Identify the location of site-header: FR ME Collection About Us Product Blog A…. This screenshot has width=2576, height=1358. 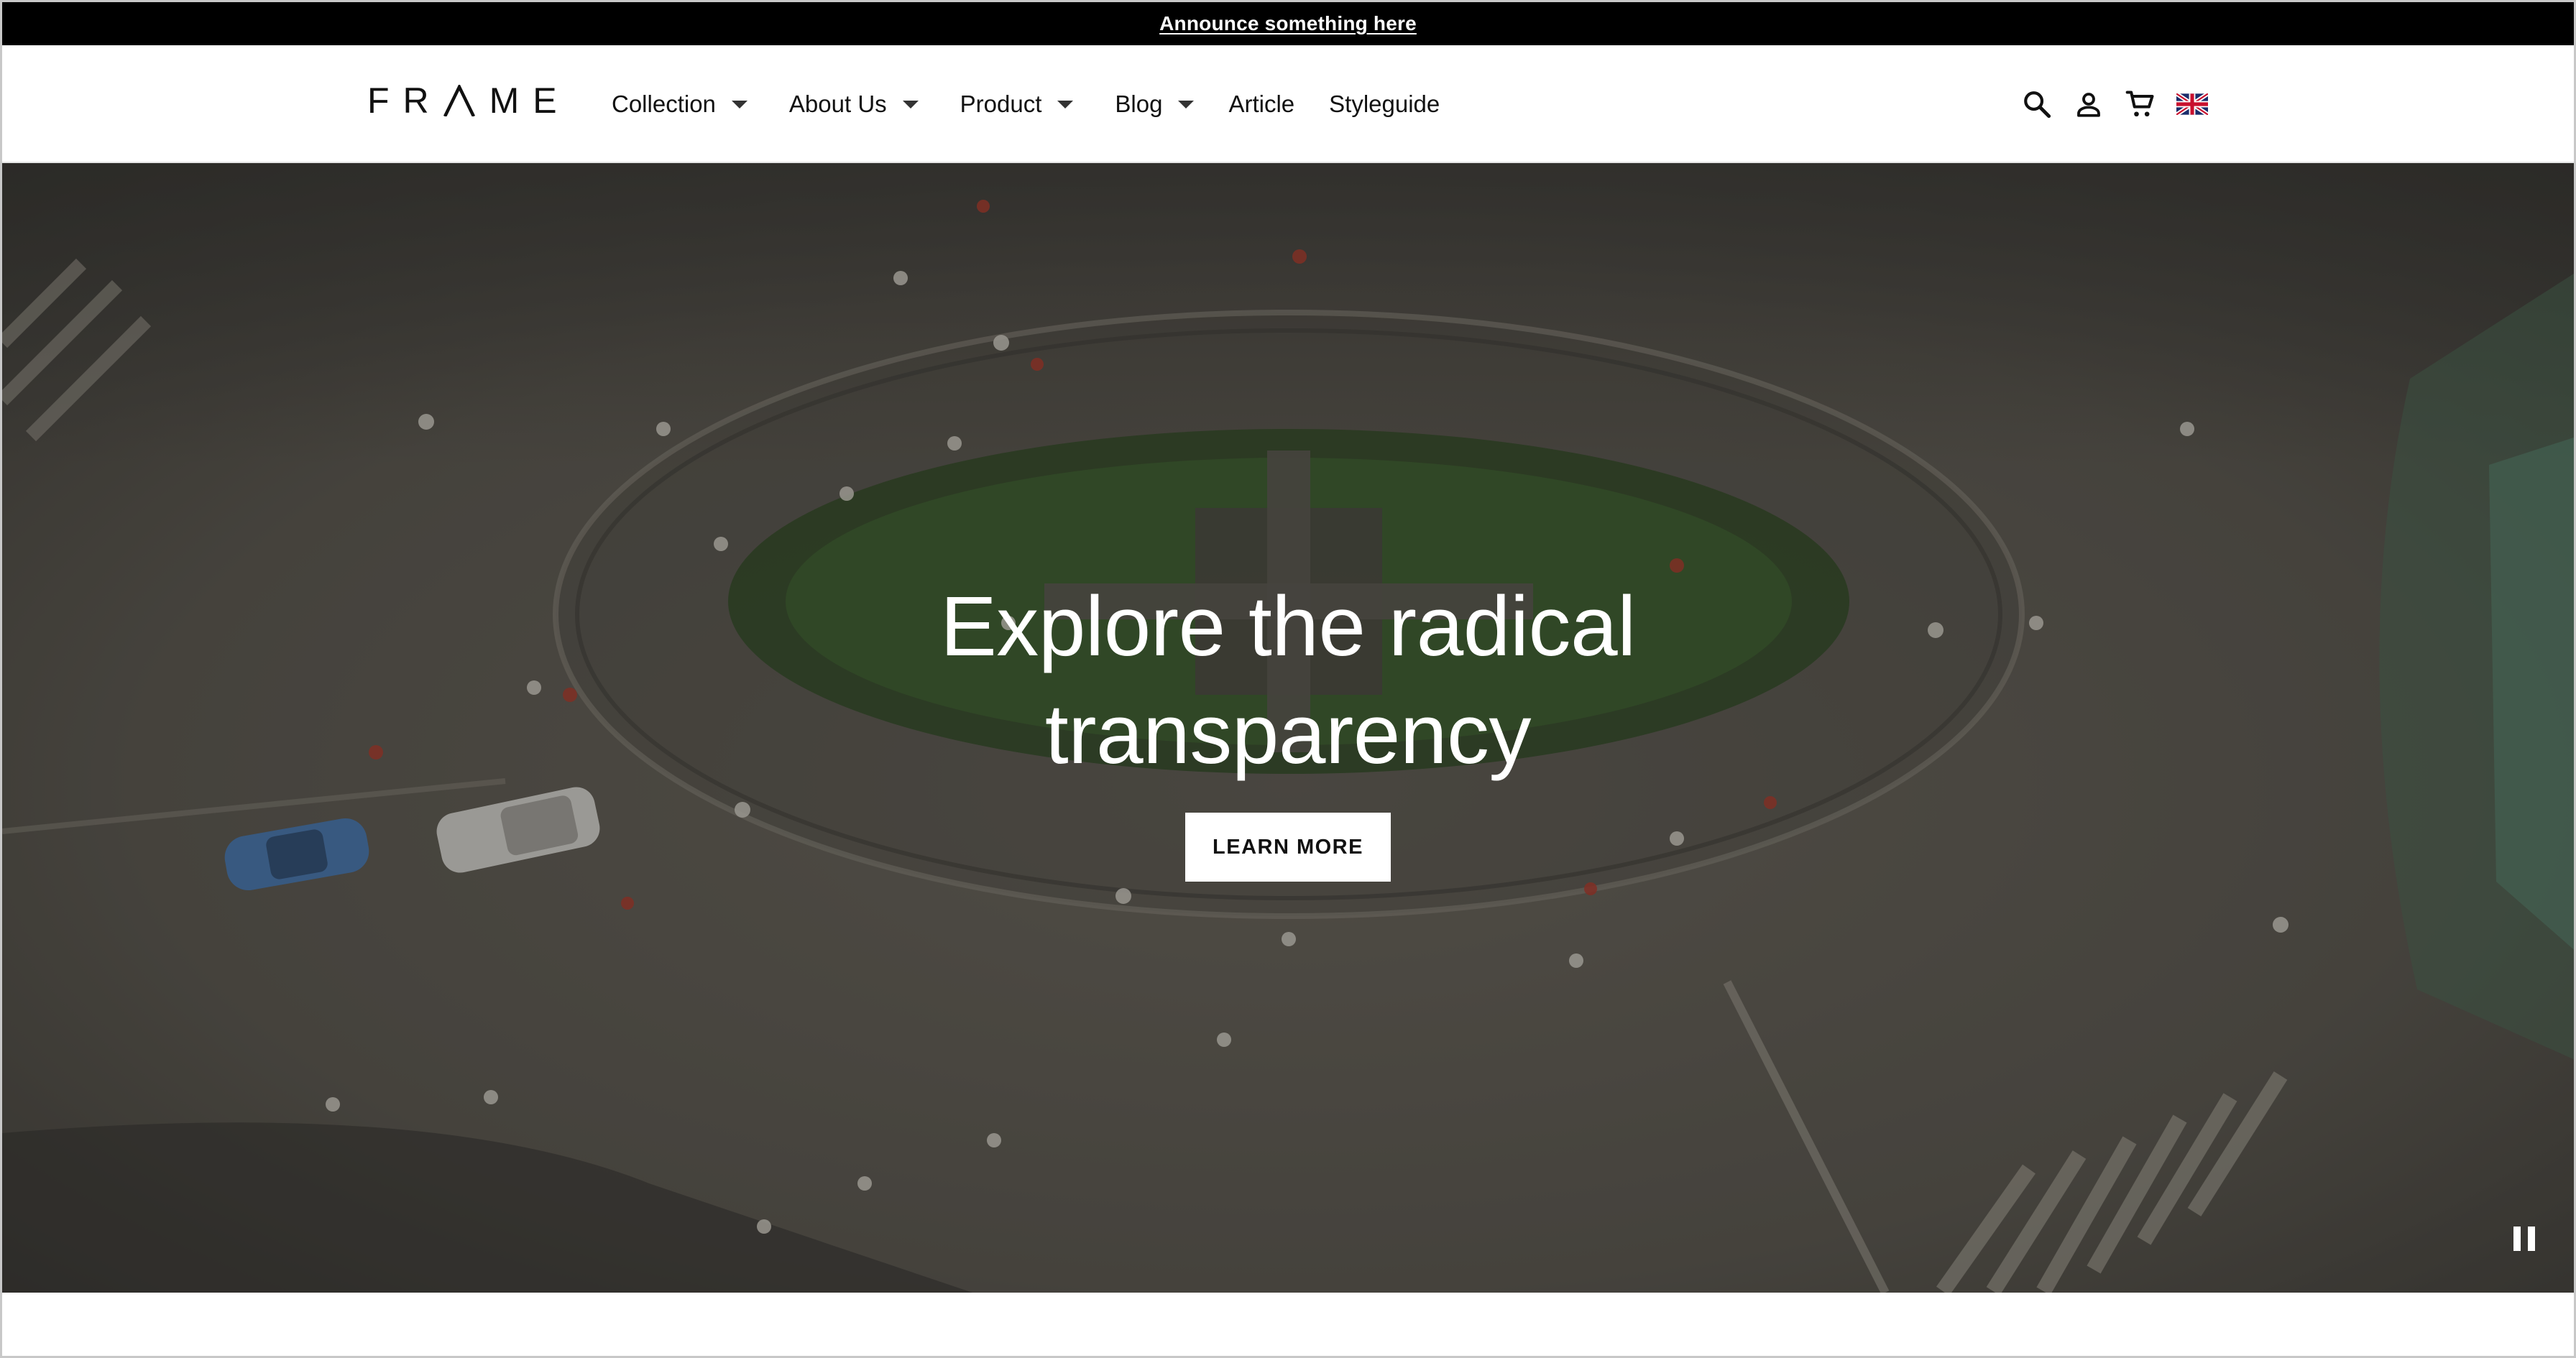
(1288, 104).